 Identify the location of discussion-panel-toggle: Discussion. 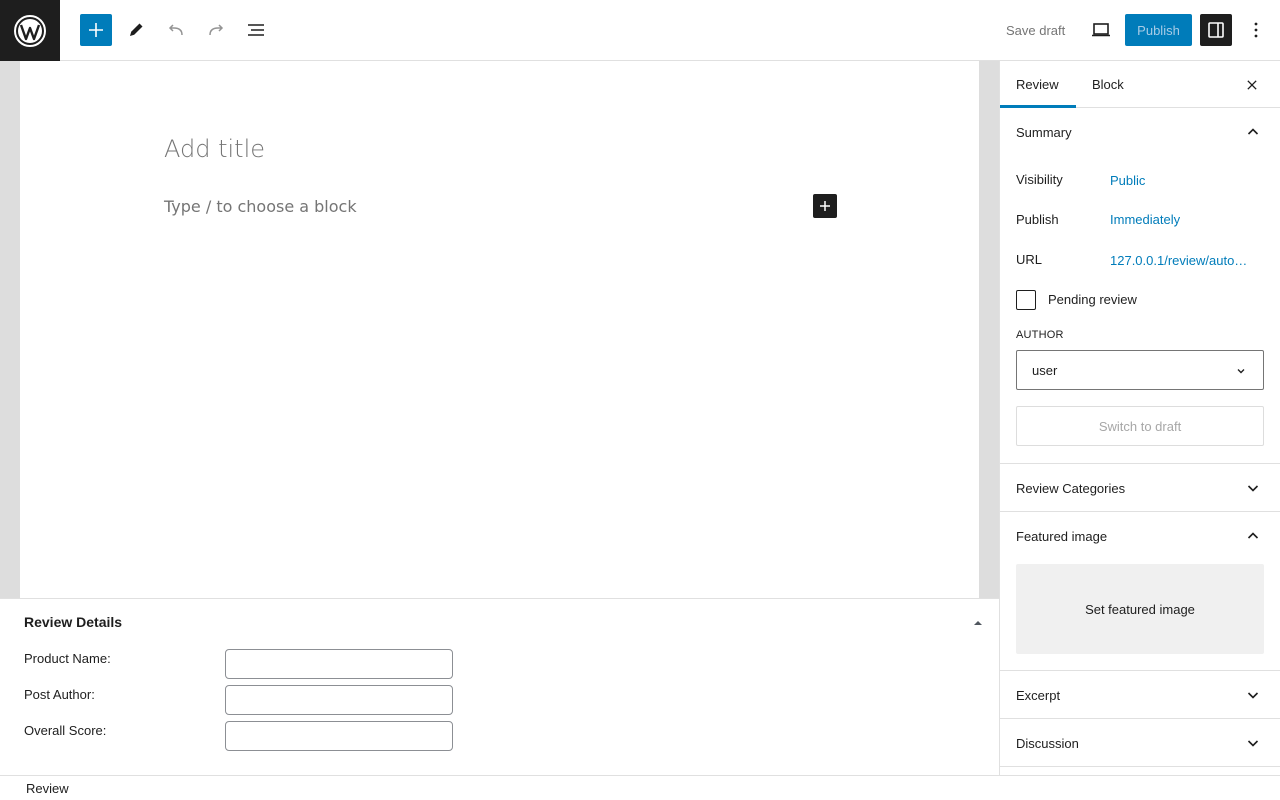
(1140, 743).